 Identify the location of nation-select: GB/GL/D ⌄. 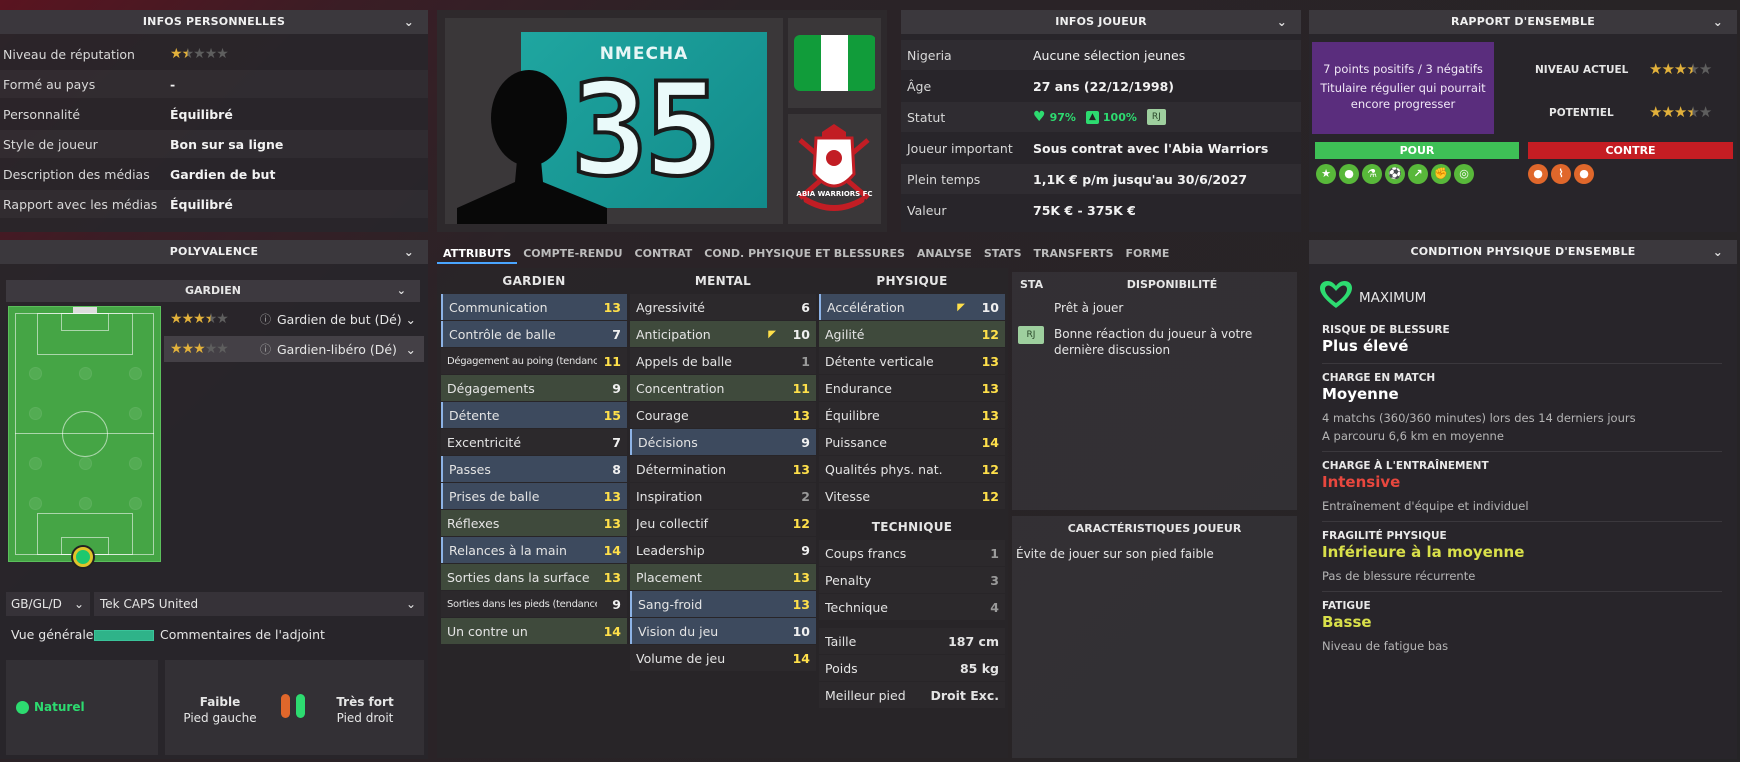
(48, 604).